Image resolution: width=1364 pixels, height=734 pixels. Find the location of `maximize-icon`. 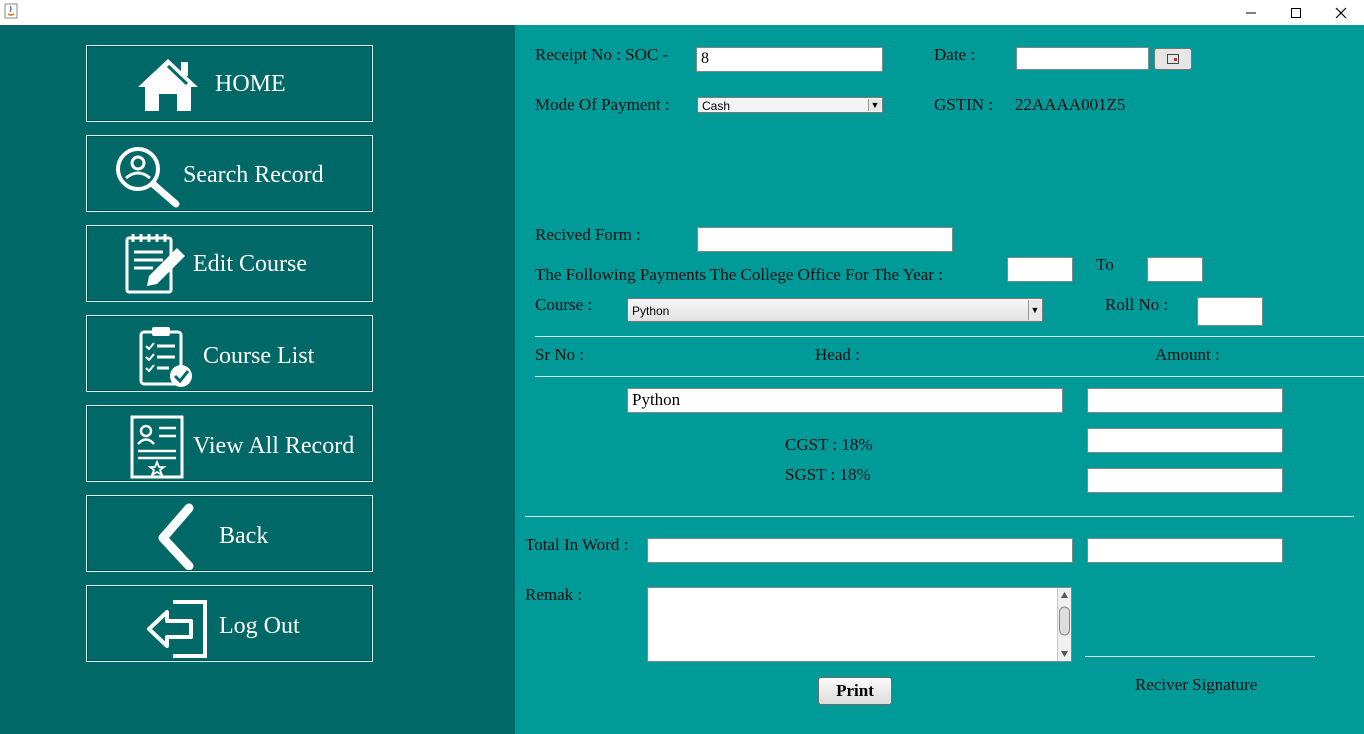

maximize-icon is located at coordinates (1296, 12).